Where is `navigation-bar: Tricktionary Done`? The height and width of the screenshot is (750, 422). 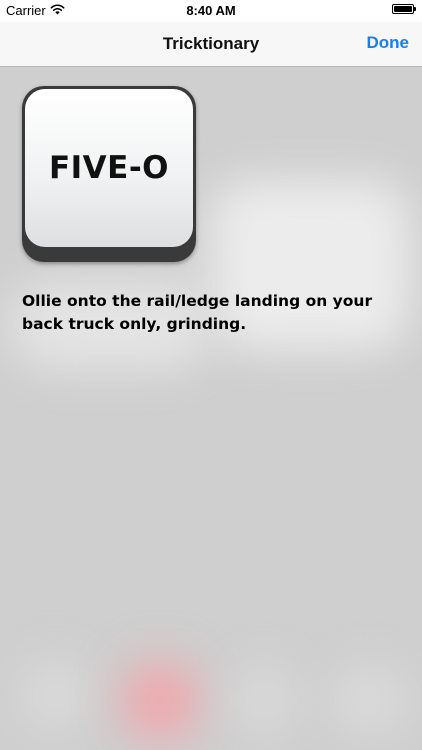 navigation-bar: Tricktionary Done is located at coordinates (211, 44).